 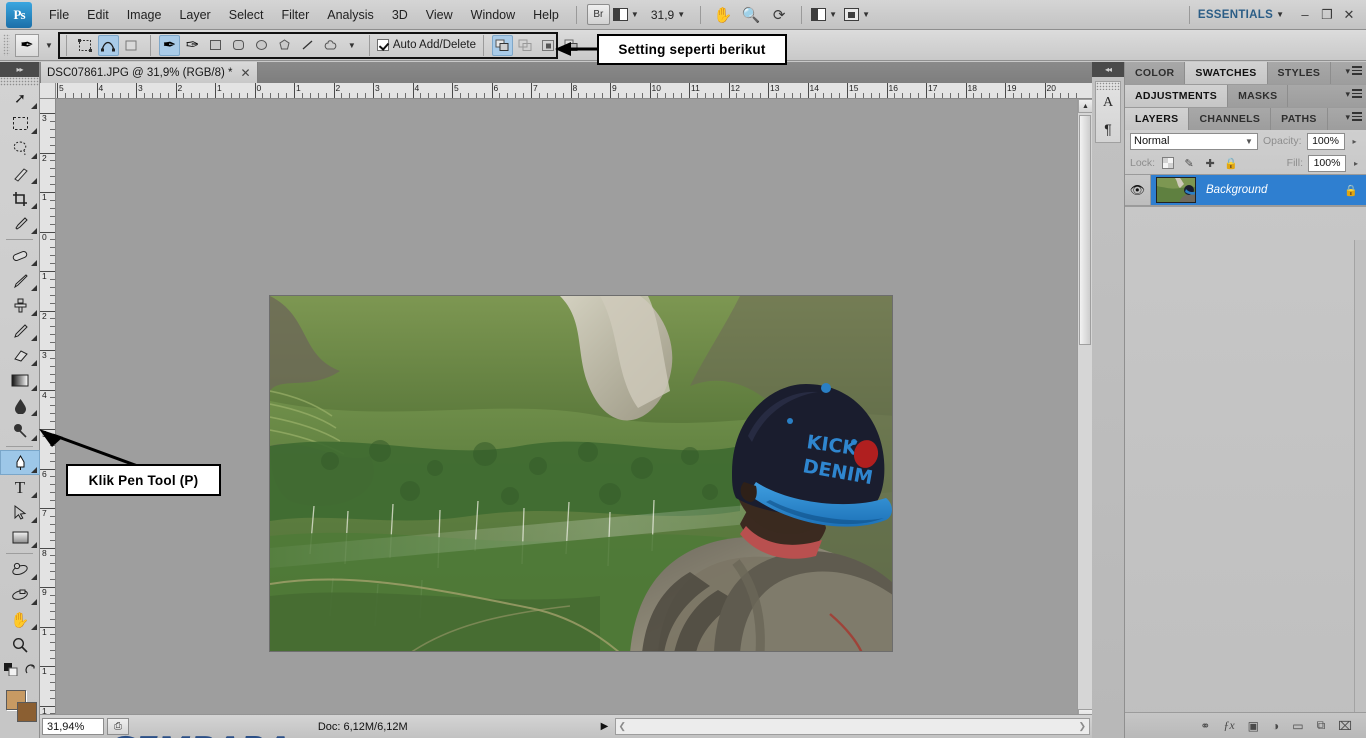 I want to click on tool-blur, so click(x=20, y=405).